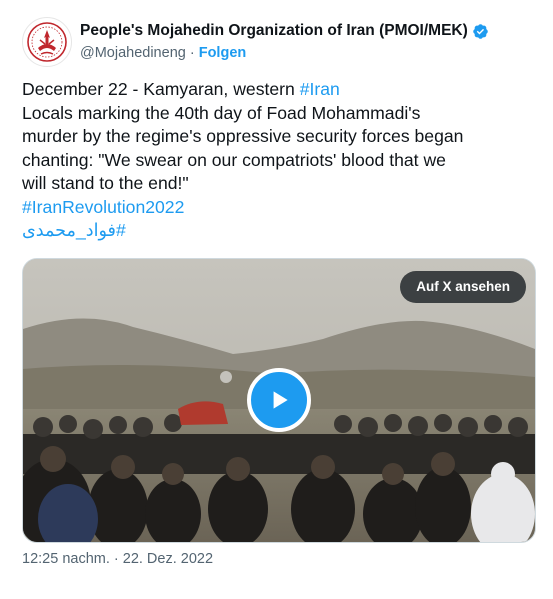 The image size is (553, 599). I want to click on tweet-line-5: will stand to the end!", so click(105, 183).